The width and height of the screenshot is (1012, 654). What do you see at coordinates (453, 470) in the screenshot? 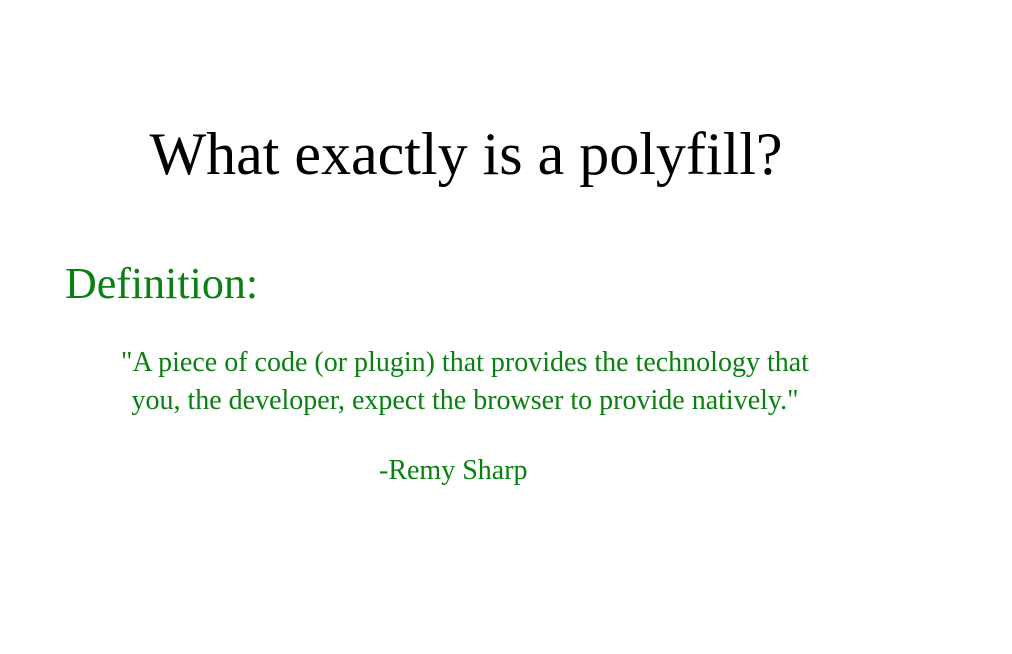
I see `quote-attribution: -Remy Sharp` at bounding box center [453, 470].